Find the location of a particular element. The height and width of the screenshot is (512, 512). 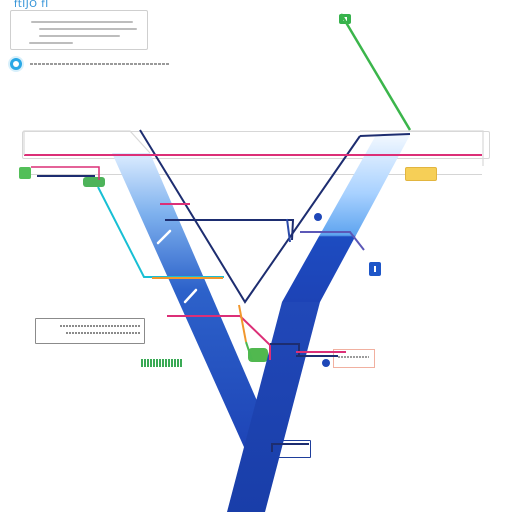

right-band is located at coordinates (346, 218).